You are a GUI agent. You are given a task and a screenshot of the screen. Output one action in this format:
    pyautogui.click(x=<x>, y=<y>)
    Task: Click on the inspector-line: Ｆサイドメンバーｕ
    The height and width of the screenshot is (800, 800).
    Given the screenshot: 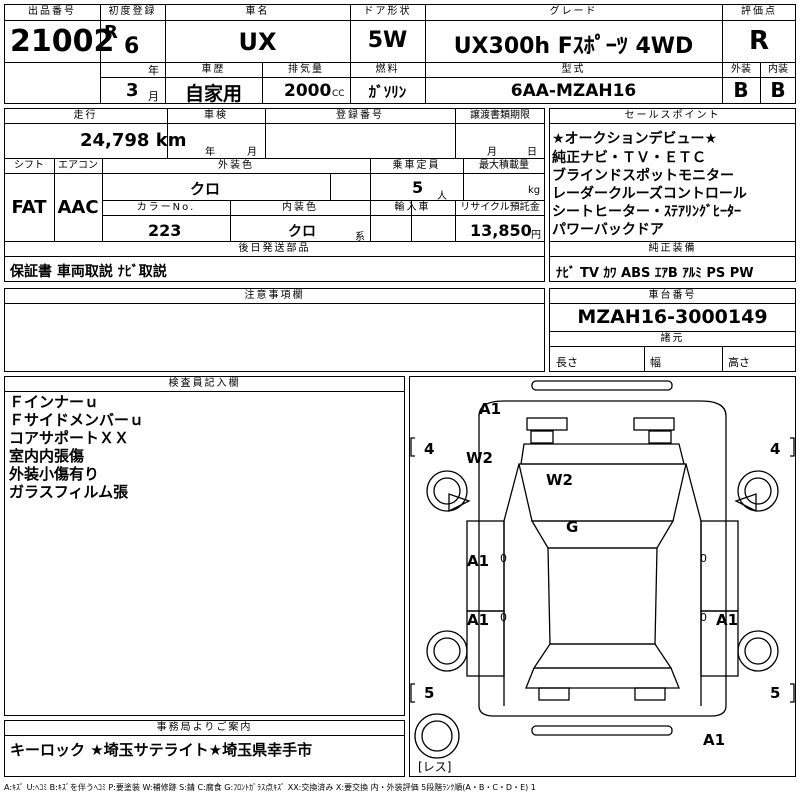 What is the action you would take?
    pyautogui.click(x=77, y=420)
    